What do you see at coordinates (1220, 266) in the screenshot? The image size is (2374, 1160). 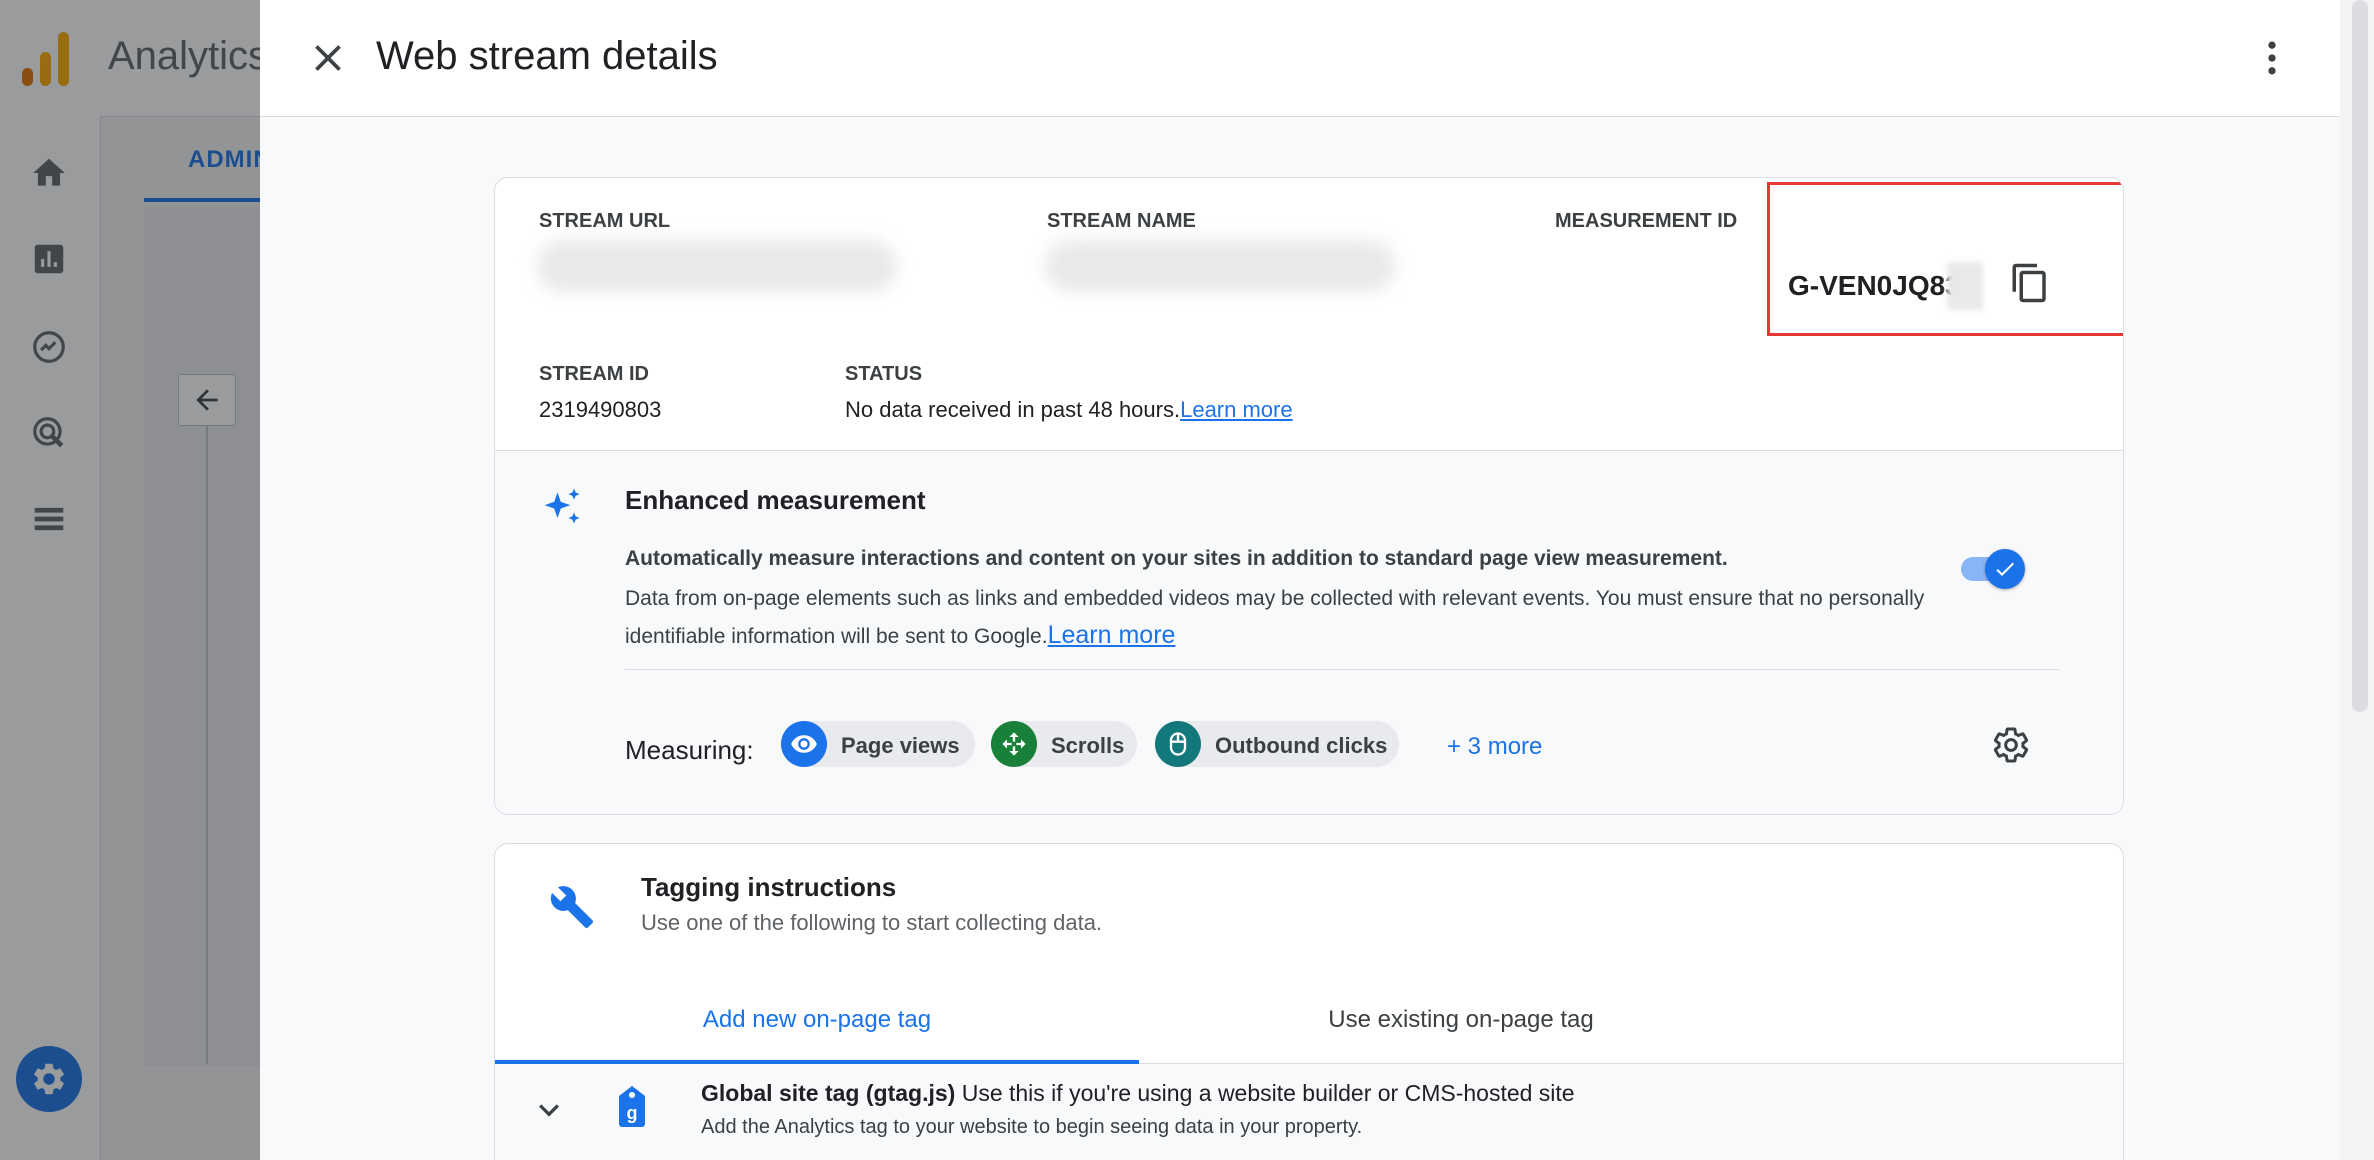 I see `stream-name-value-redacted` at bounding box center [1220, 266].